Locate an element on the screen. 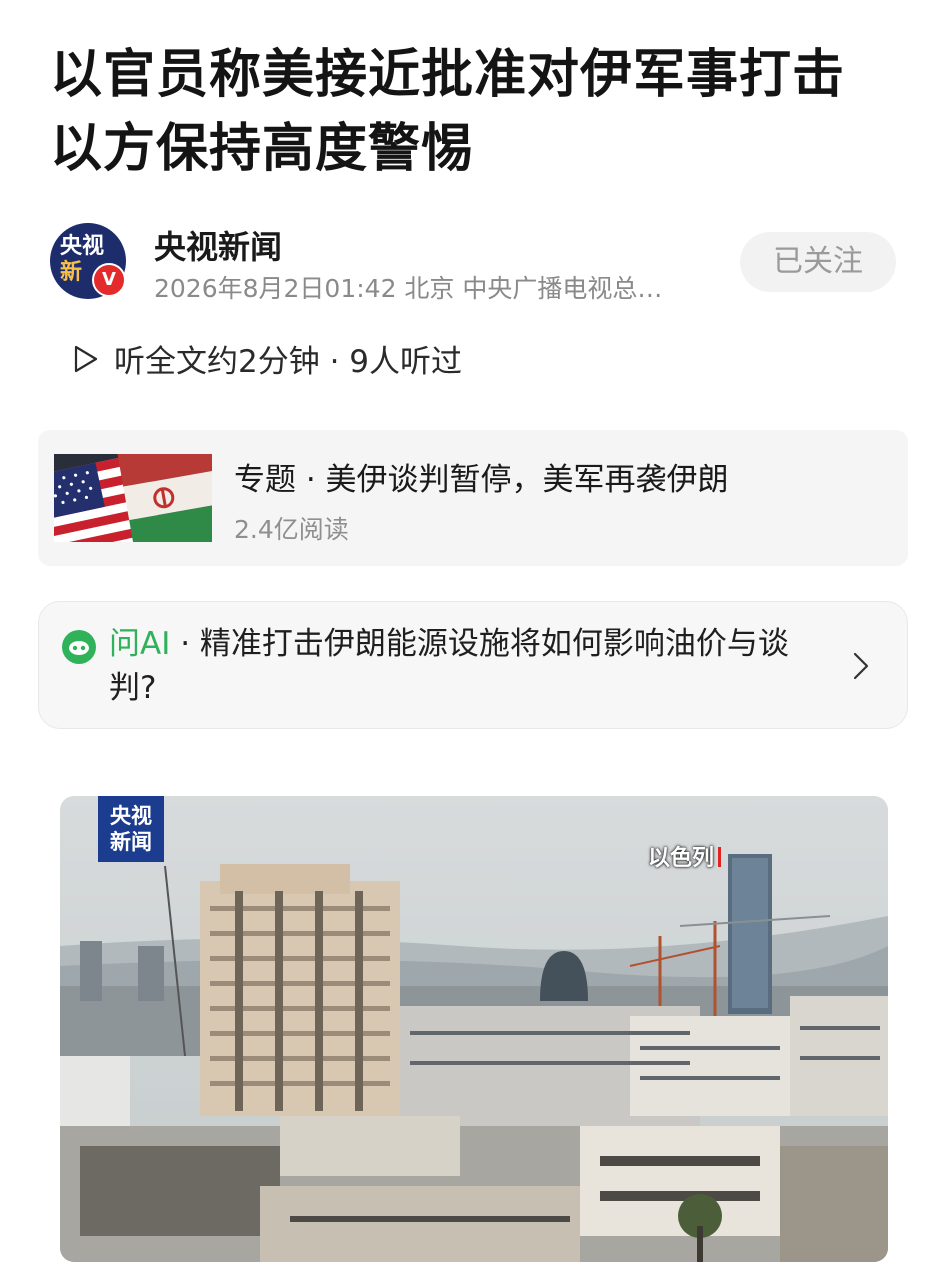  verified-badge-icon: V is located at coordinates (109, 280).